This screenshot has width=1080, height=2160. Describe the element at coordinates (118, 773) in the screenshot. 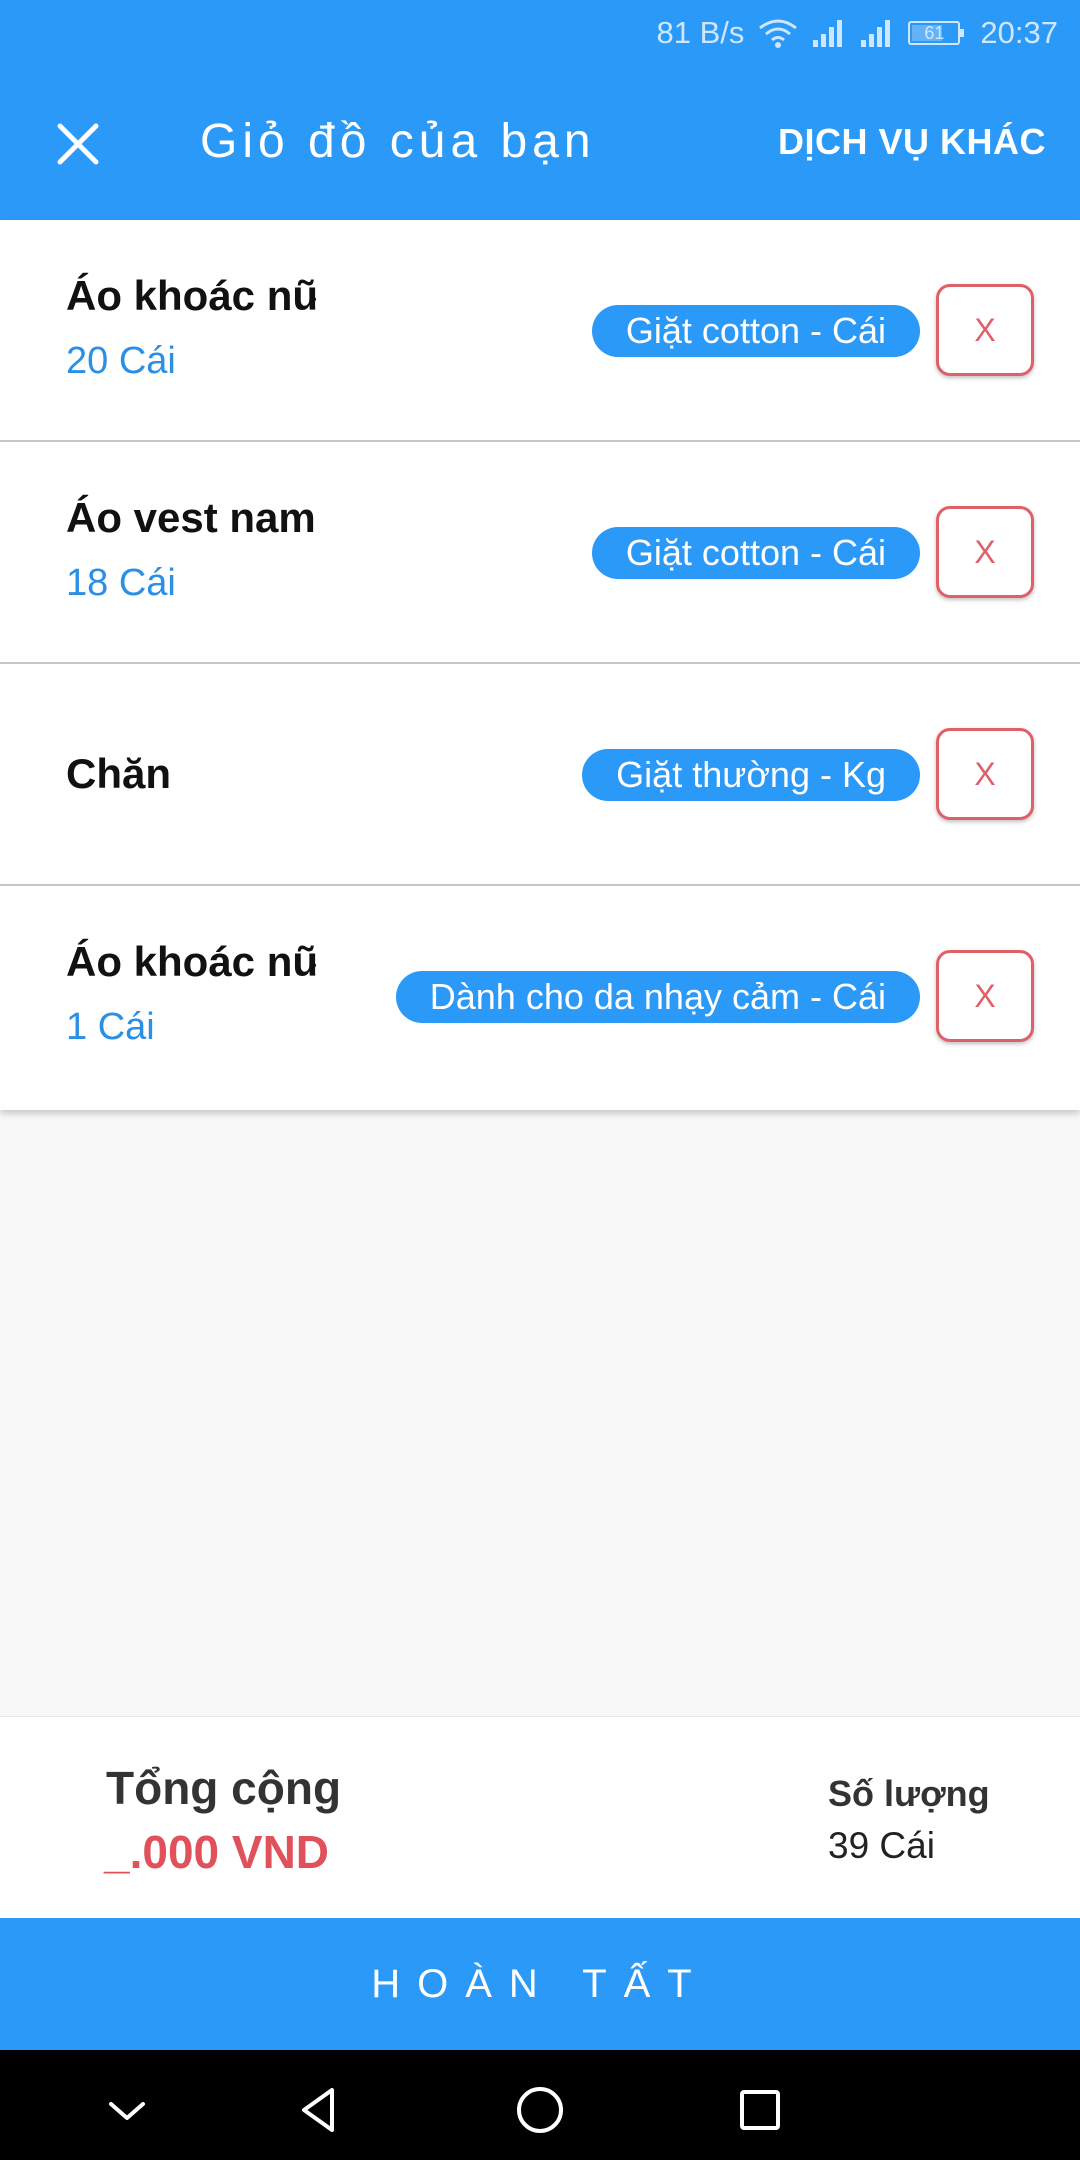

I see `item-name: Chăn` at that location.